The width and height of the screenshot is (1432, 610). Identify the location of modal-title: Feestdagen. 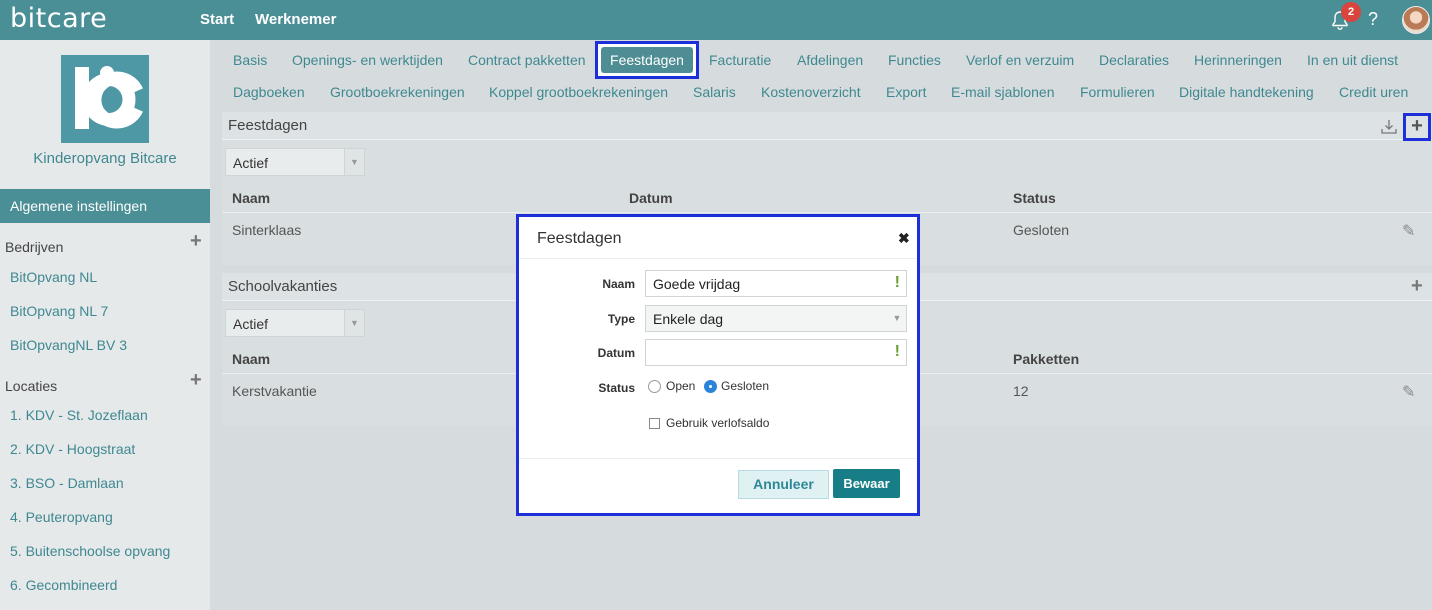
(579, 238).